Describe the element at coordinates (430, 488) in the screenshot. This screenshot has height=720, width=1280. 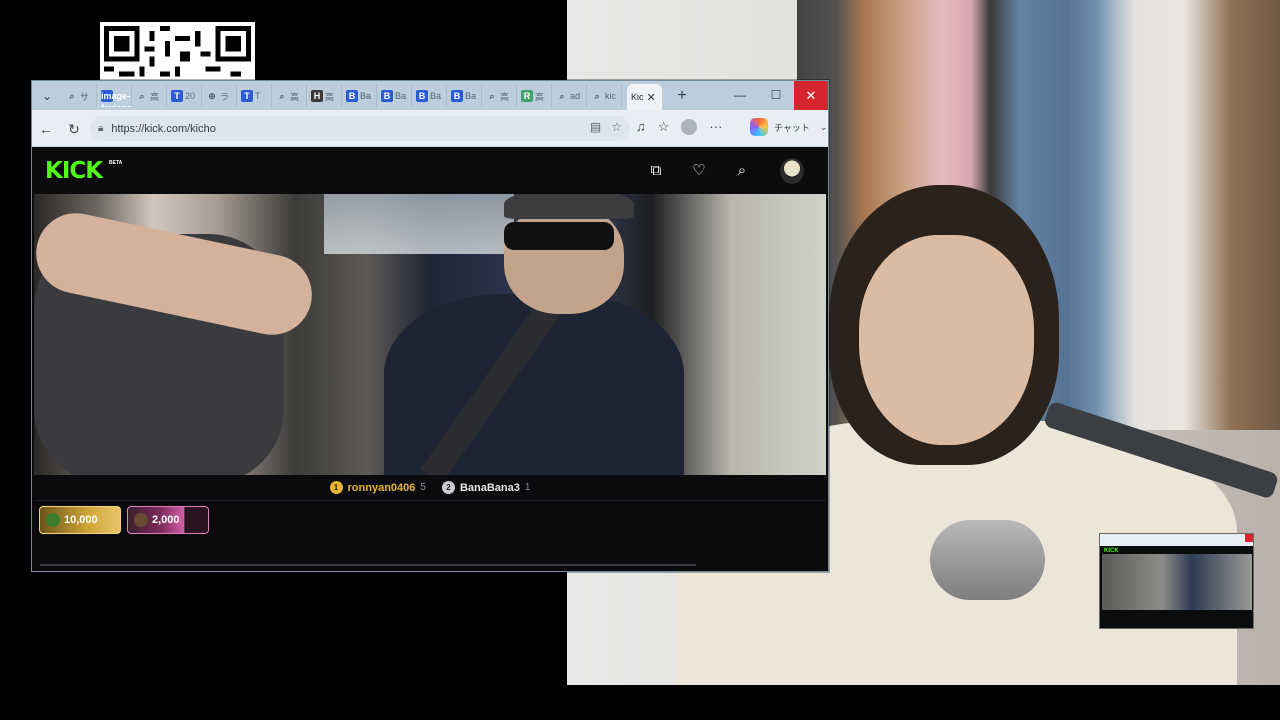
I see `gift-leaderboard: 1 ronnyan0406 5 2 BanaBana3 1` at that location.